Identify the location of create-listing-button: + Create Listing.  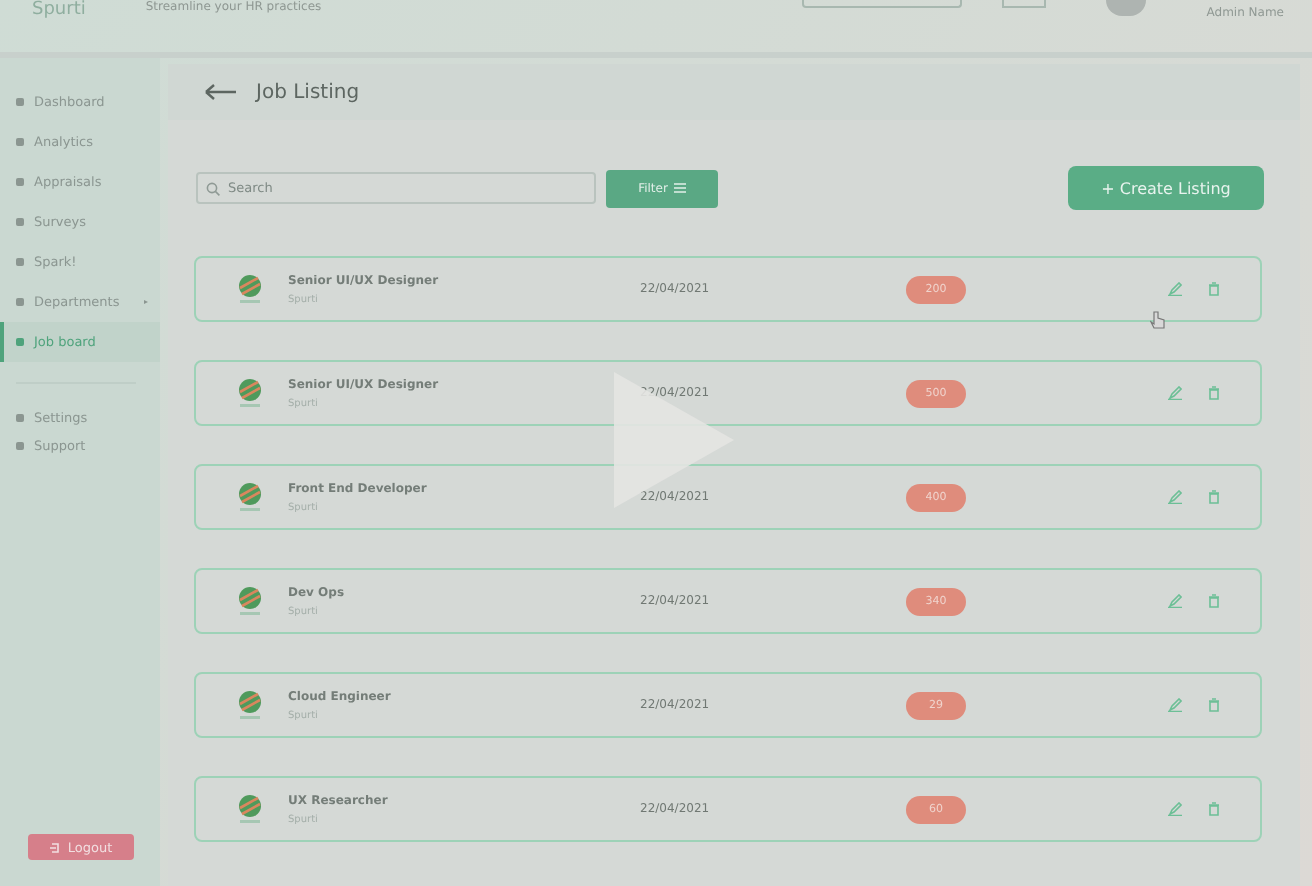
(1166, 188).